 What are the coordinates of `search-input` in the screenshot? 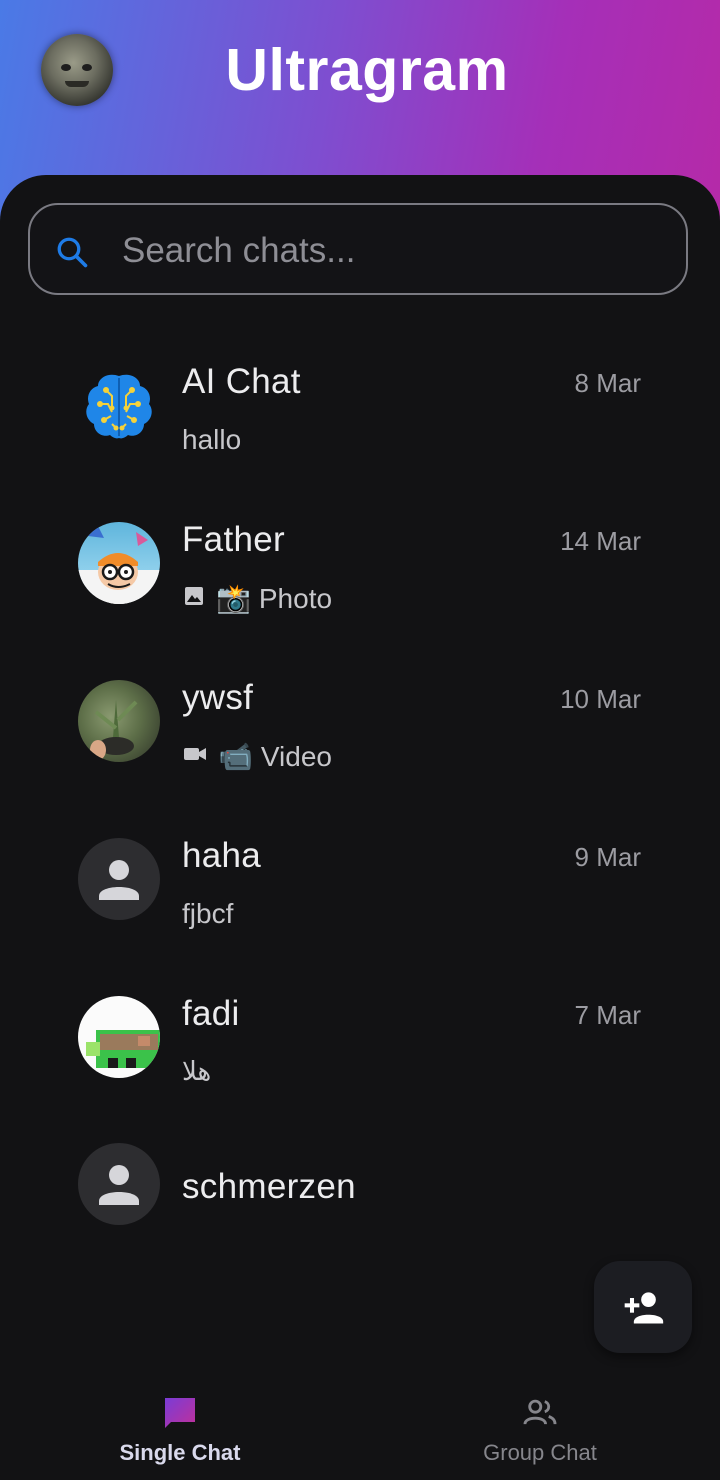 It's located at (392, 251).